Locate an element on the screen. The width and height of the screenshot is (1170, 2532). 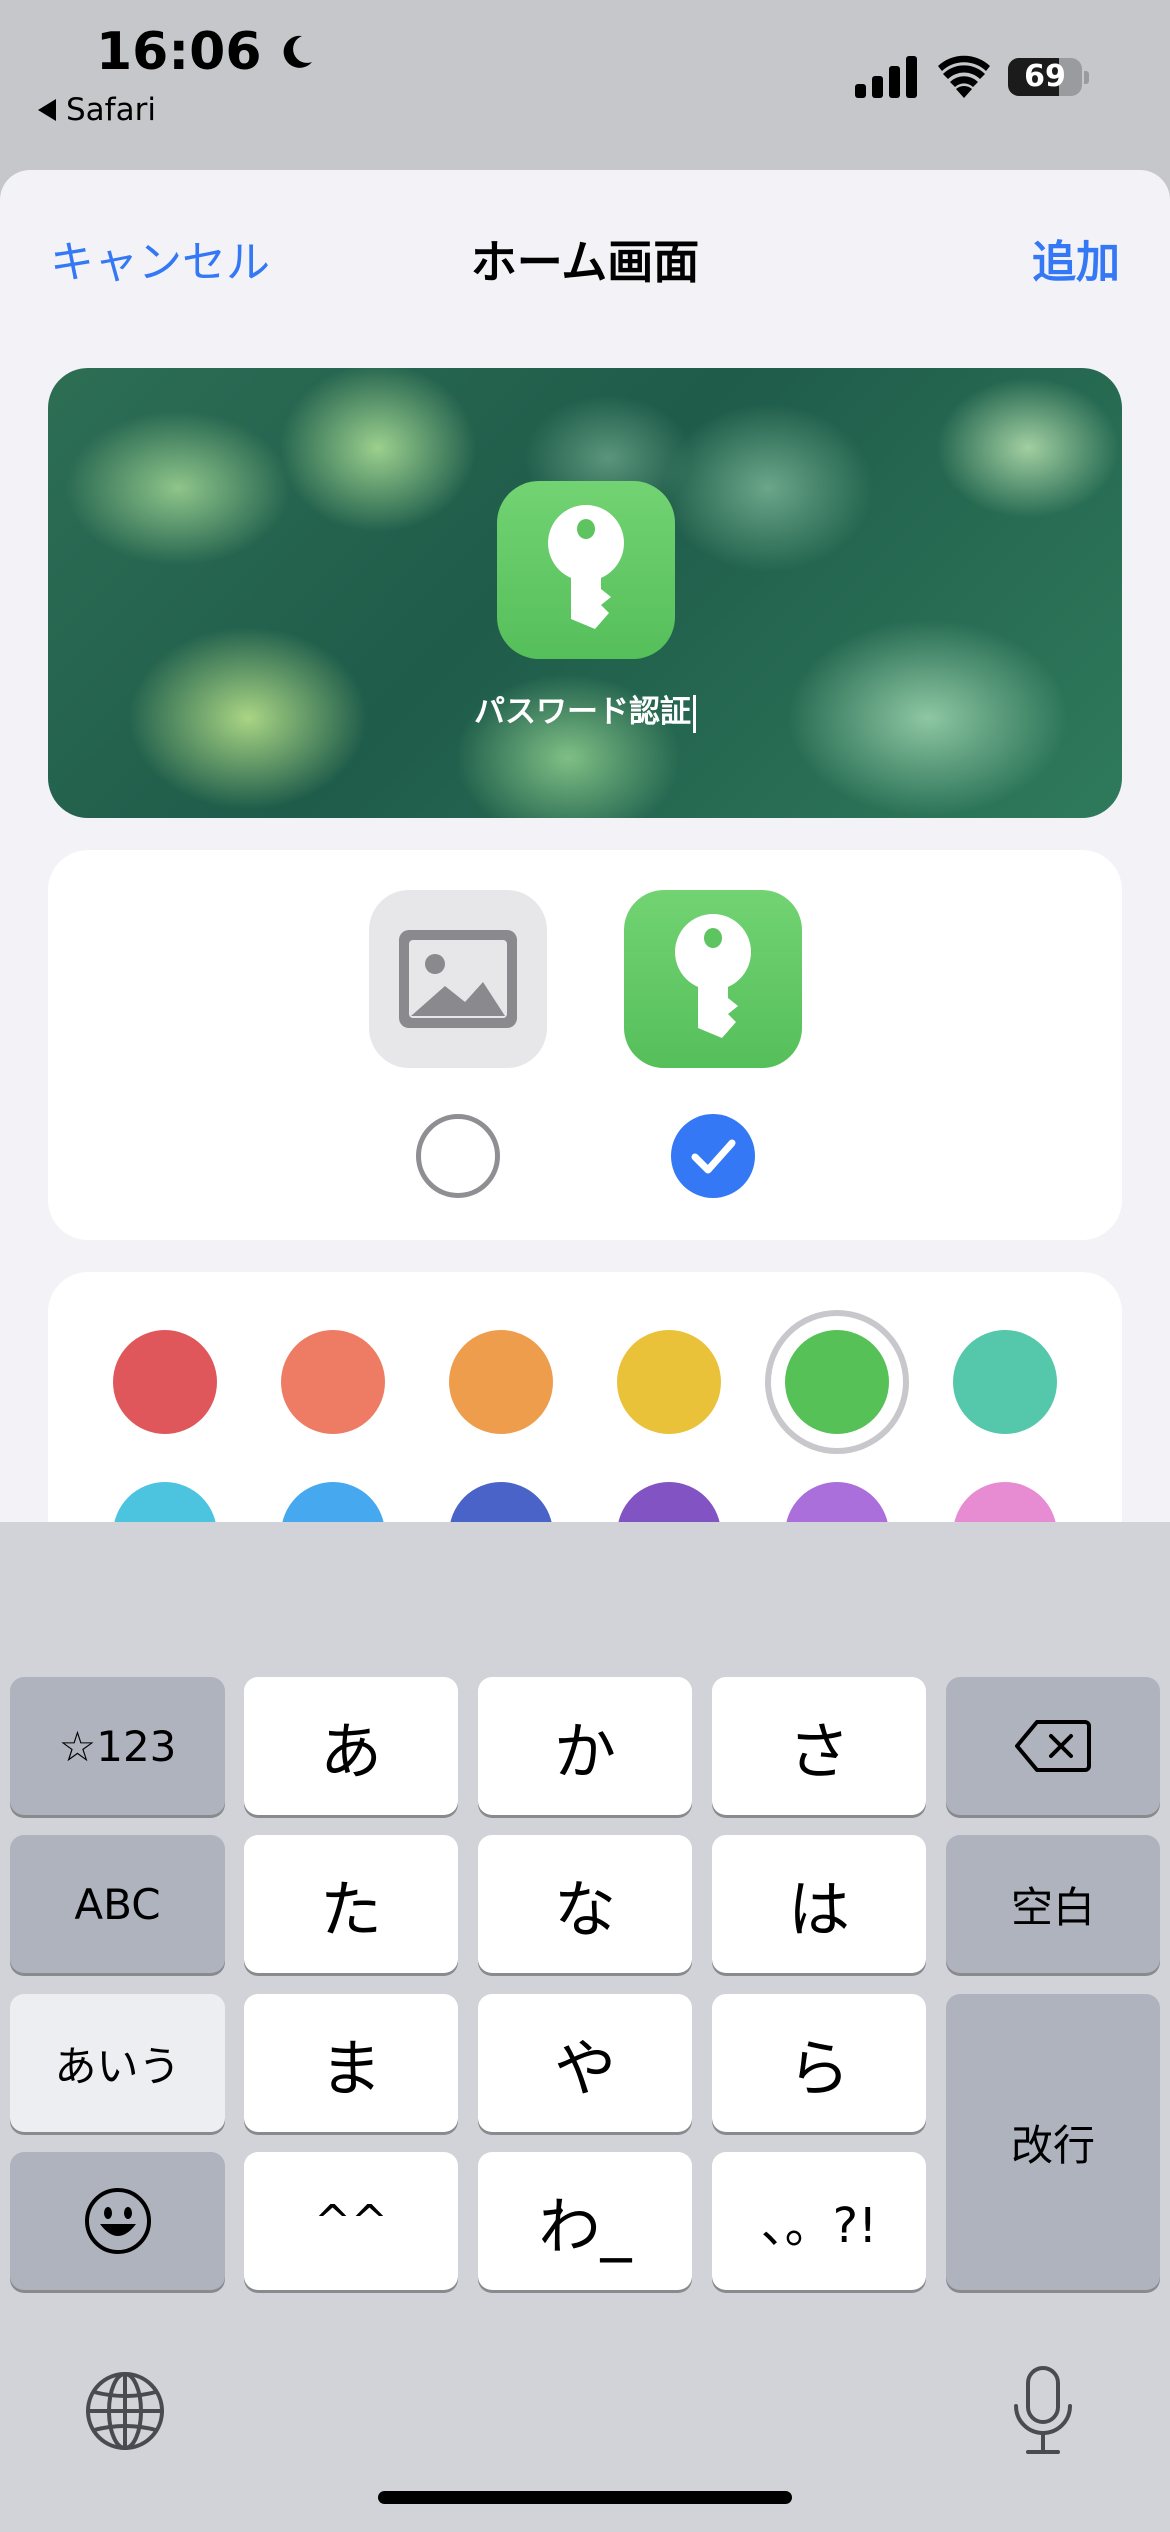
globe-icon is located at coordinates (125, 2411).